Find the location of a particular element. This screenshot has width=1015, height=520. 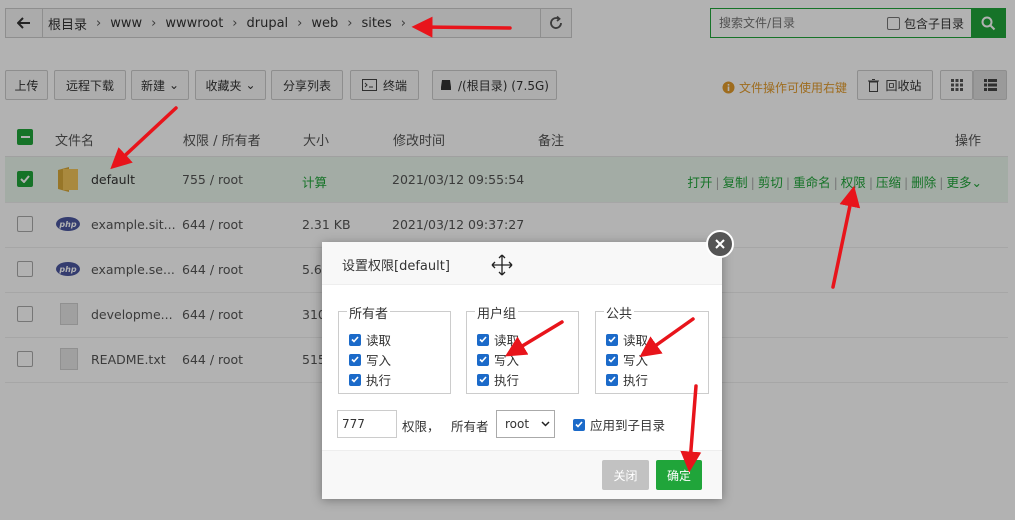

move-icon is located at coordinates (502, 265).